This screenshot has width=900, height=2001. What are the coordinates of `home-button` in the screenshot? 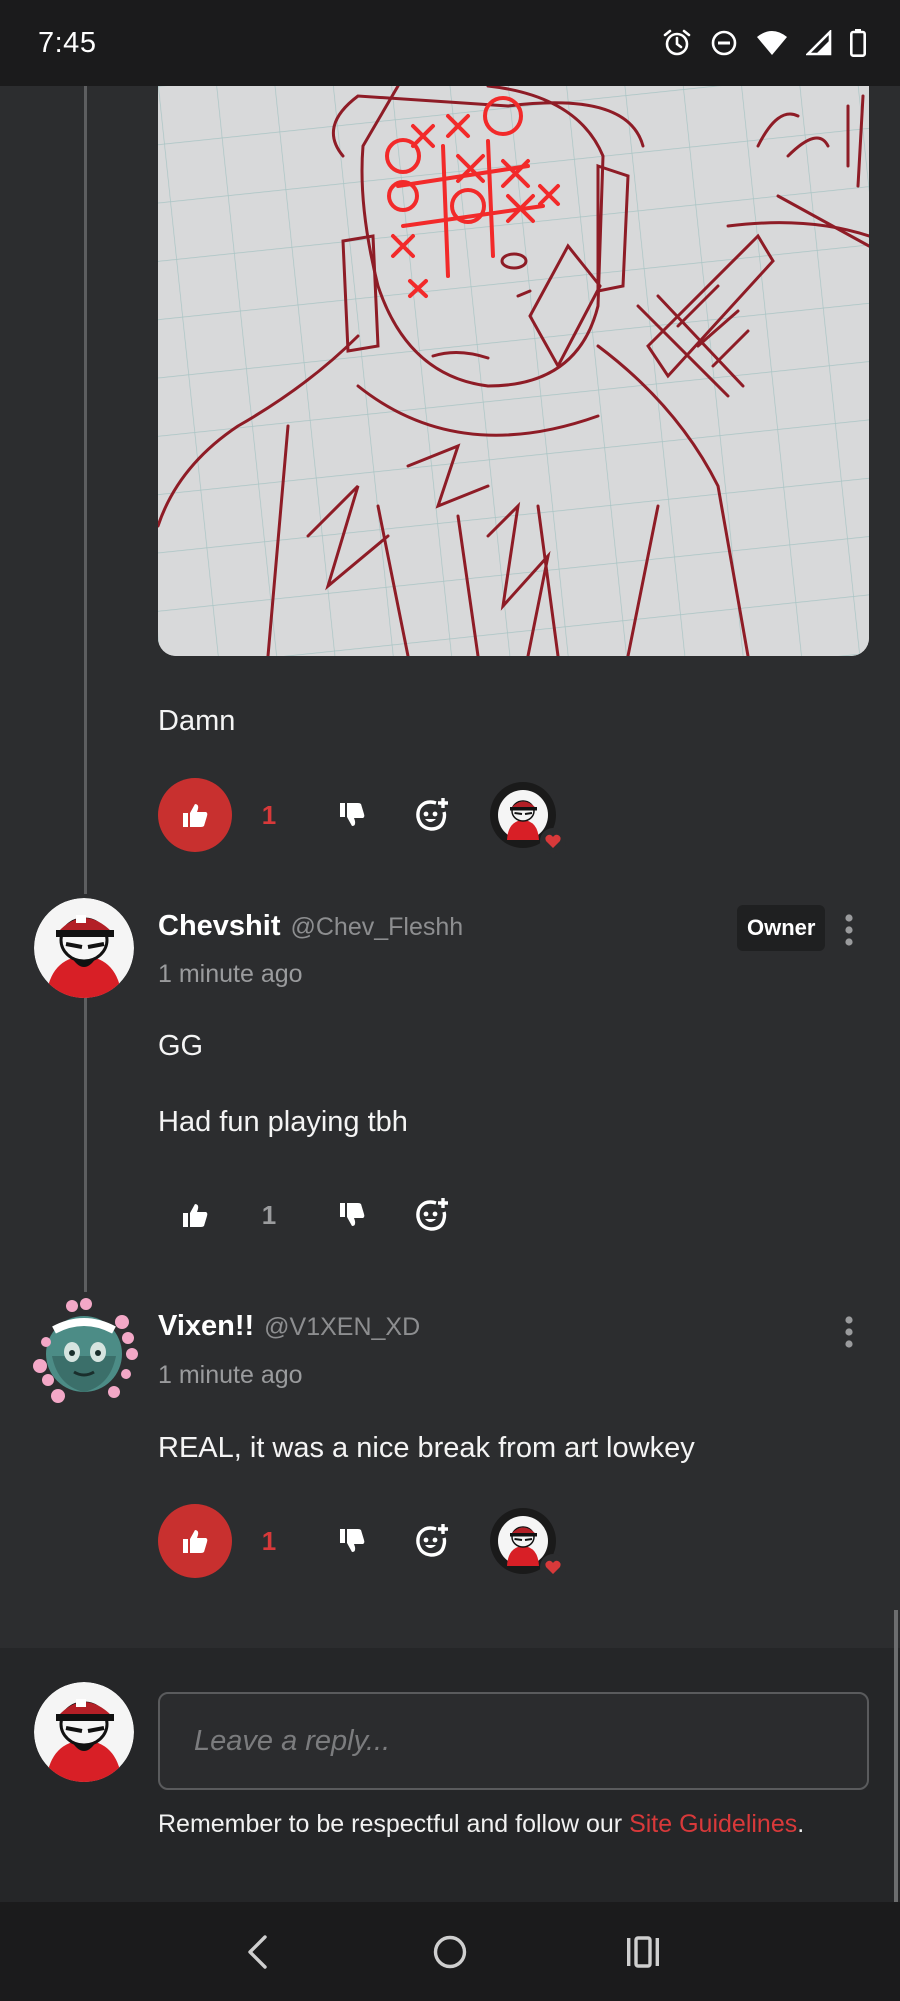 It's located at (450, 1952).